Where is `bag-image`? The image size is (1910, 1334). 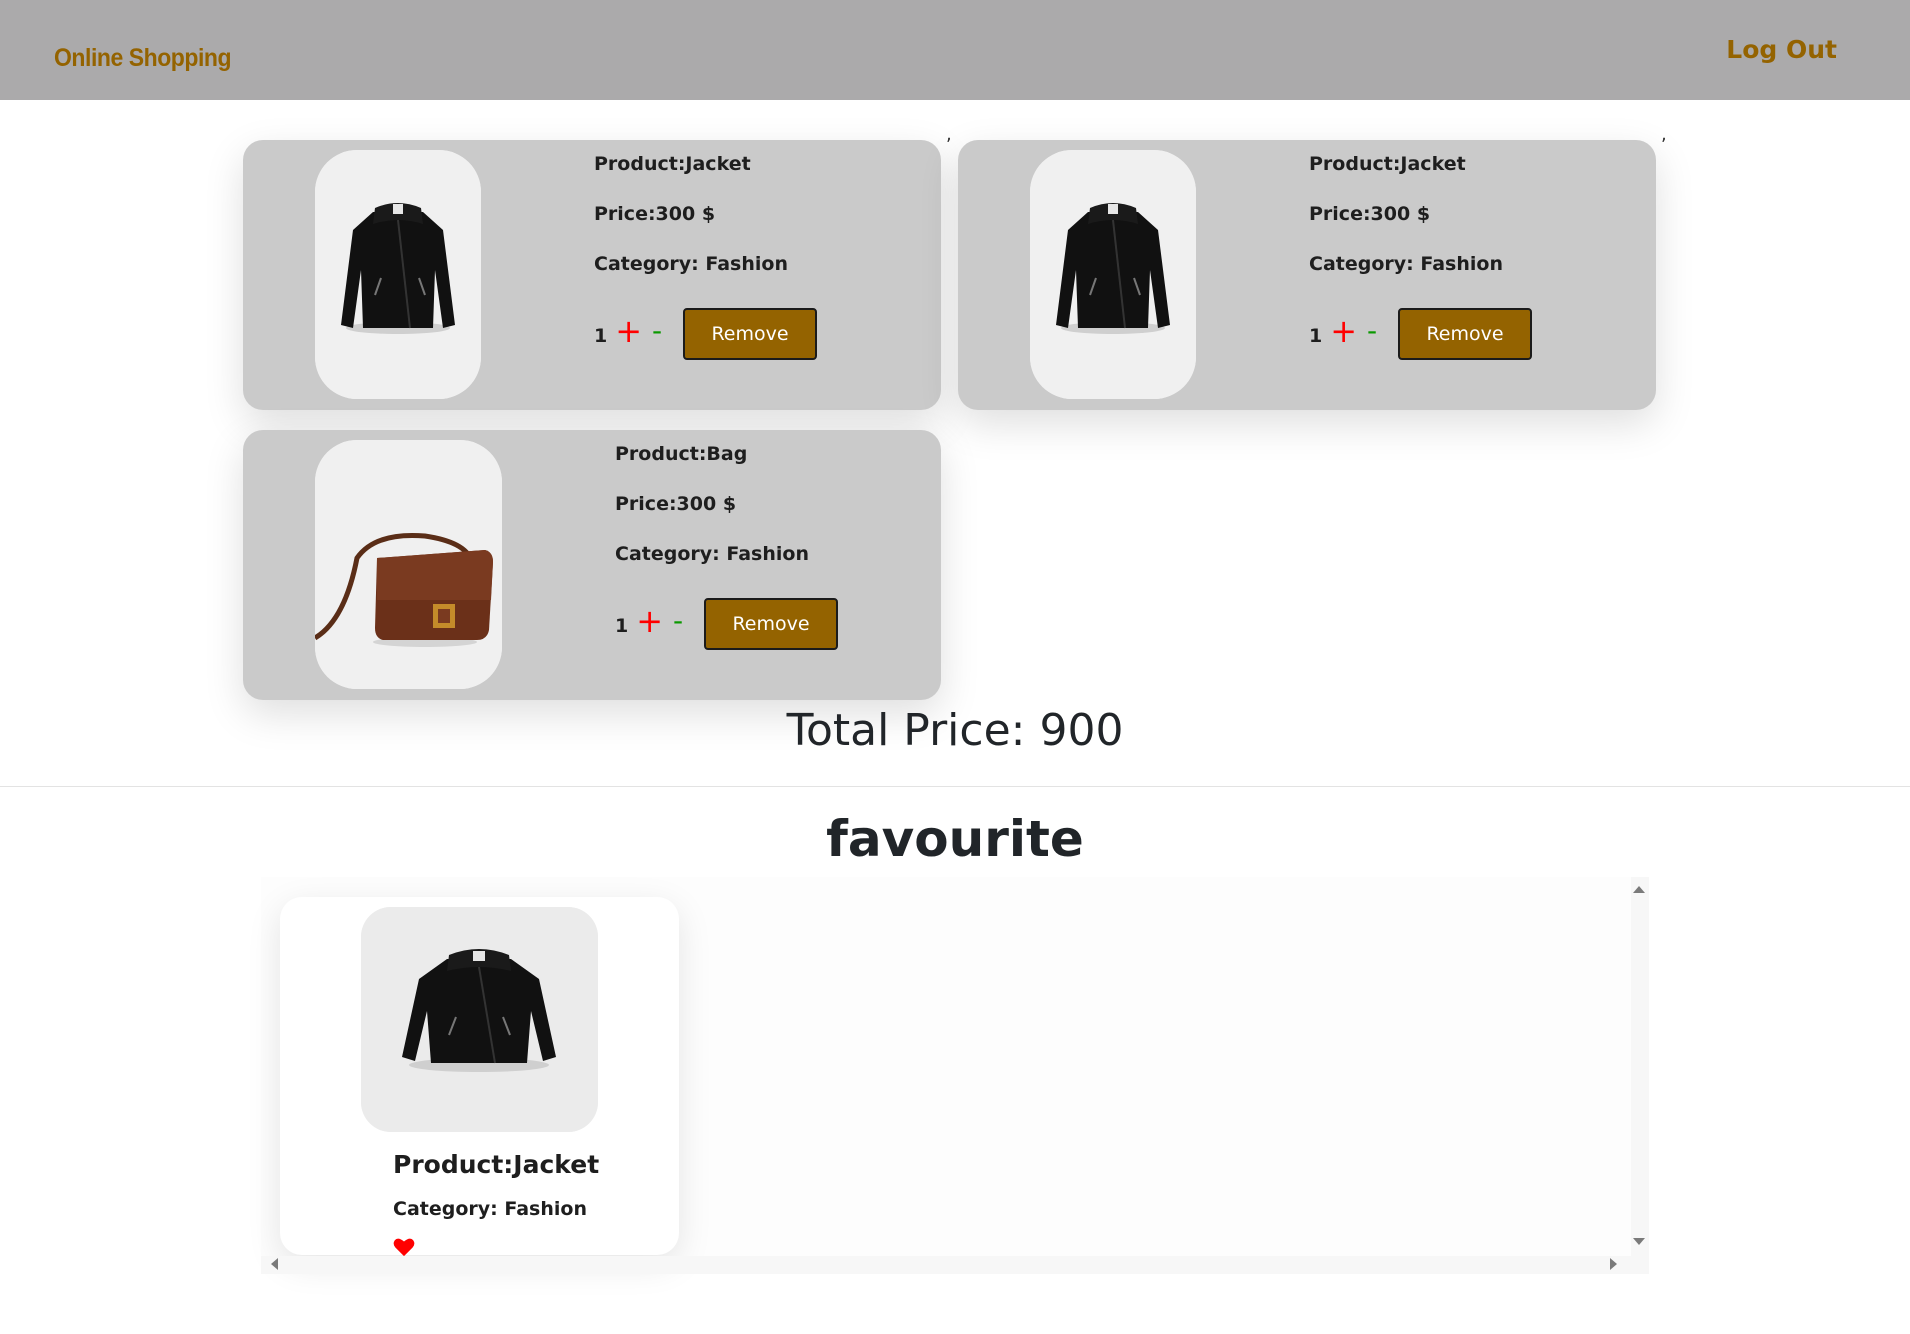
bag-image is located at coordinates (408, 564).